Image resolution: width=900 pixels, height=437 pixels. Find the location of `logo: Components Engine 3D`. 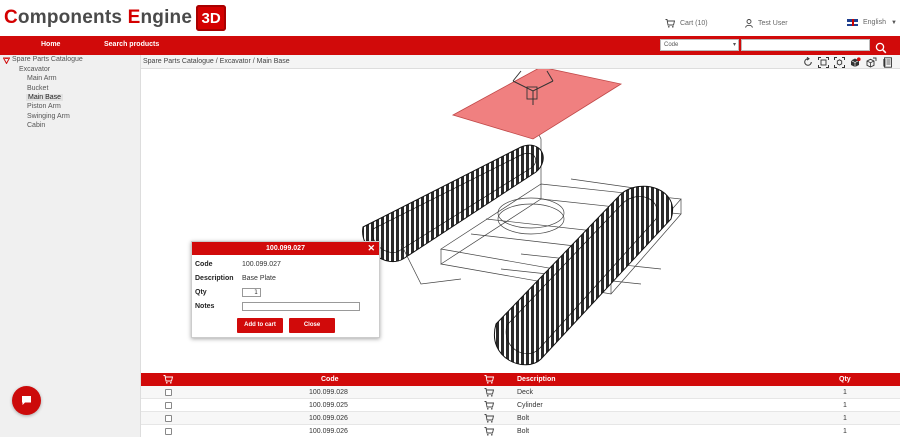

logo: Components Engine 3D is located at coordinates (115, 18).